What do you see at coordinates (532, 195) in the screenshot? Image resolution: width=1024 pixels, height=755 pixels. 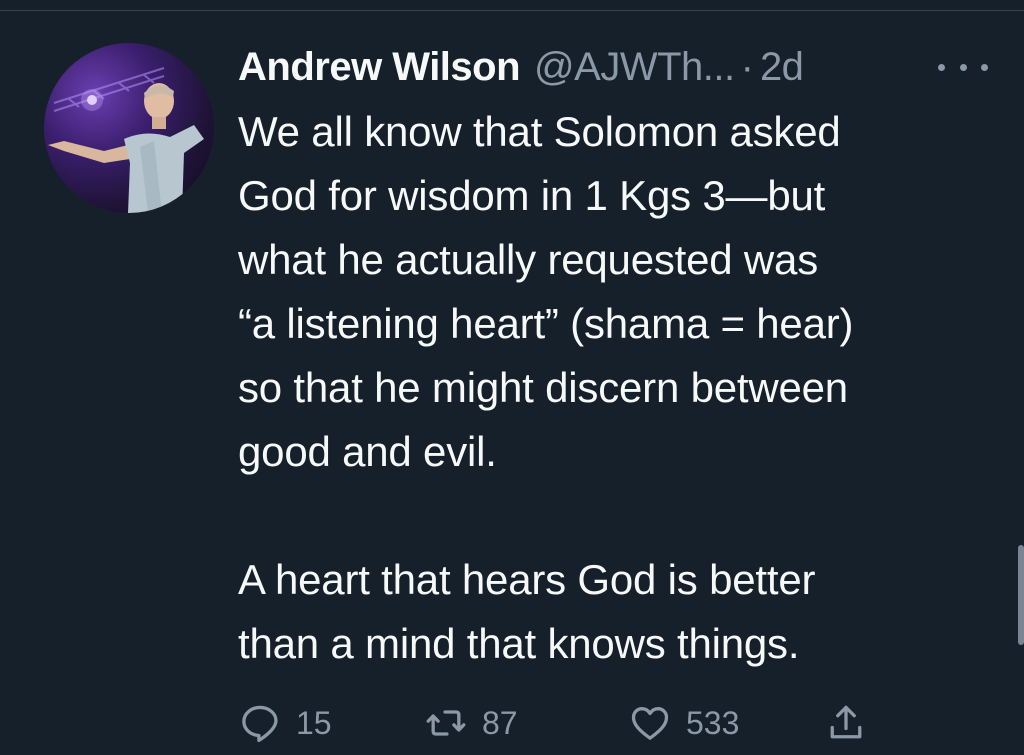 I see `tweet-text-line: God for wisdom in 1 Kgs 3—but` at bounding box center [532, 195].